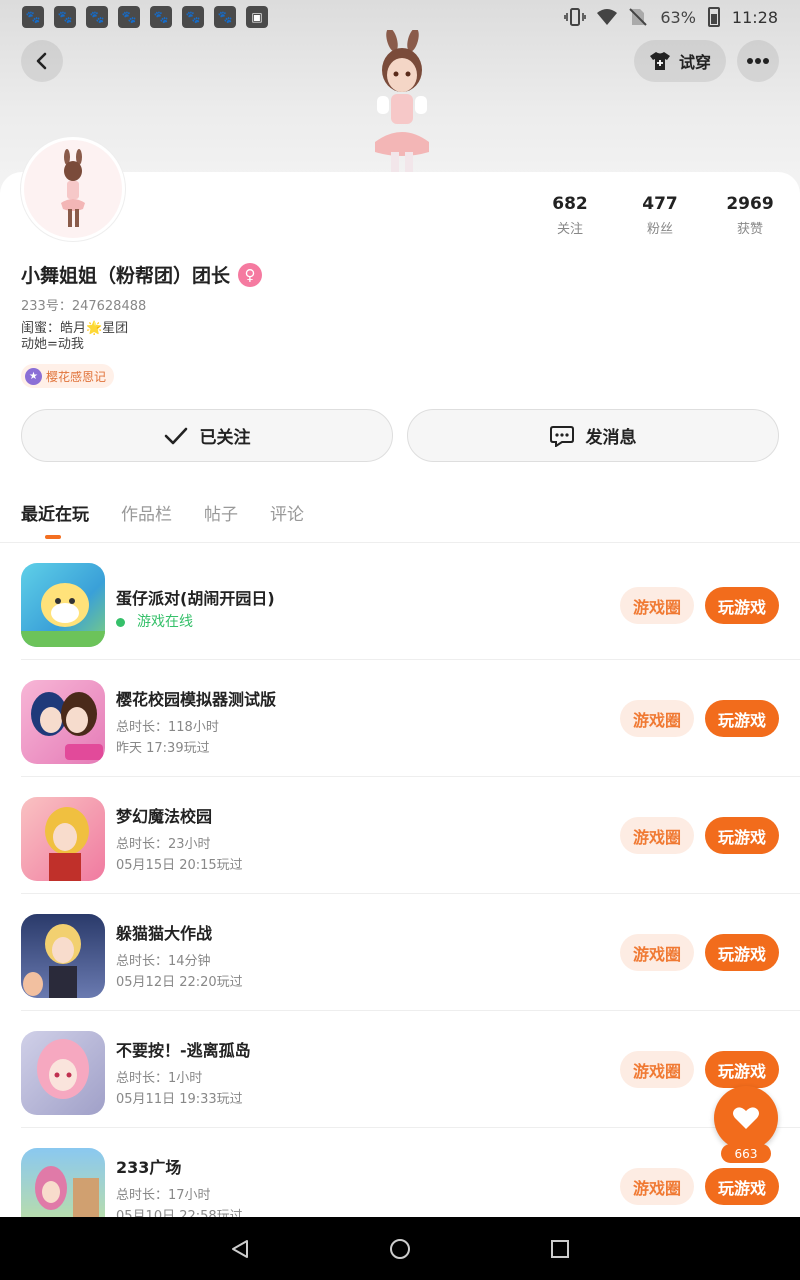  Describe the element at coordinates (410, 952) in the screenshot. I see `game-list-item: 躲猫猫大作战 总时长：14分钟 05月12日 22:20玩过 游戏圈 玩游戏` at that location.